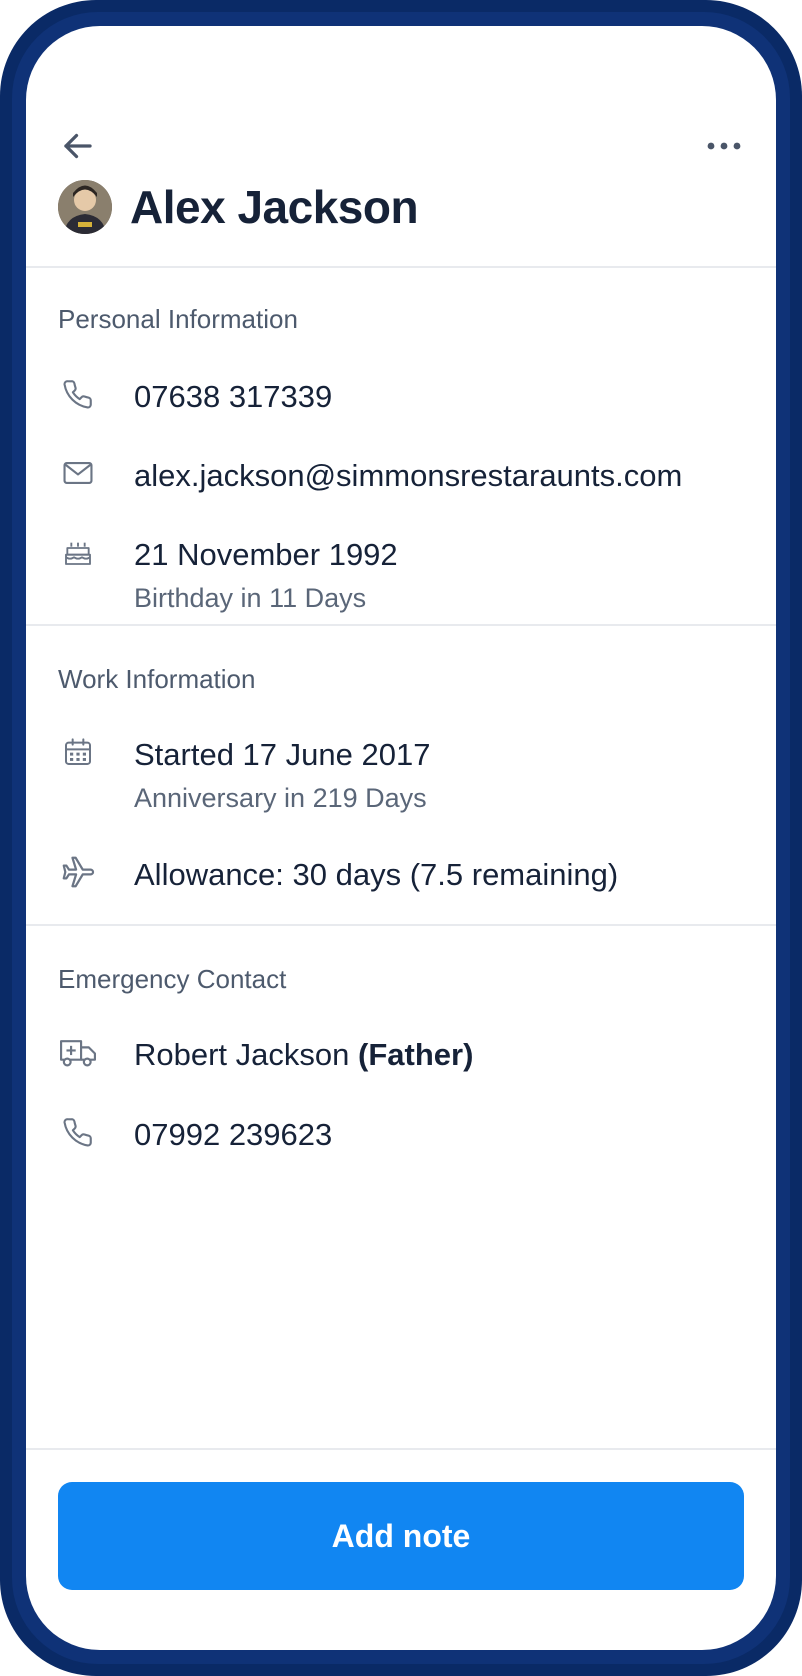 This screenshot has height=1676, width=802. Describe the element at coordinates (376, 874) in the screenshot. I see `leave-allowance: Allowance: 30 days (7.5 remaining)` at that location.